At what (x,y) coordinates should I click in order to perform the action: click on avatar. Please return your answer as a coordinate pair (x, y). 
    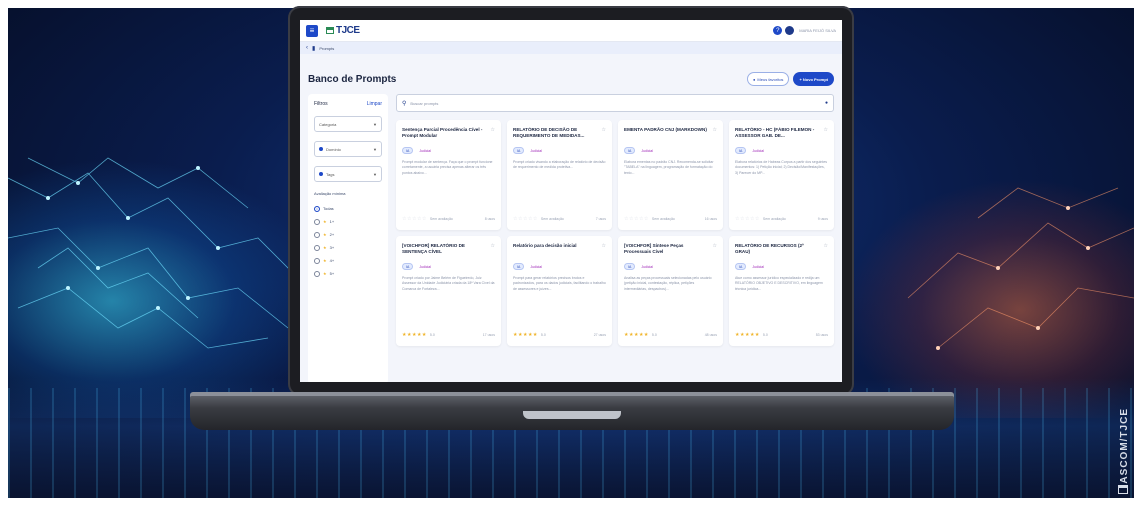
    Looking at the image, I should click on (790, 30).